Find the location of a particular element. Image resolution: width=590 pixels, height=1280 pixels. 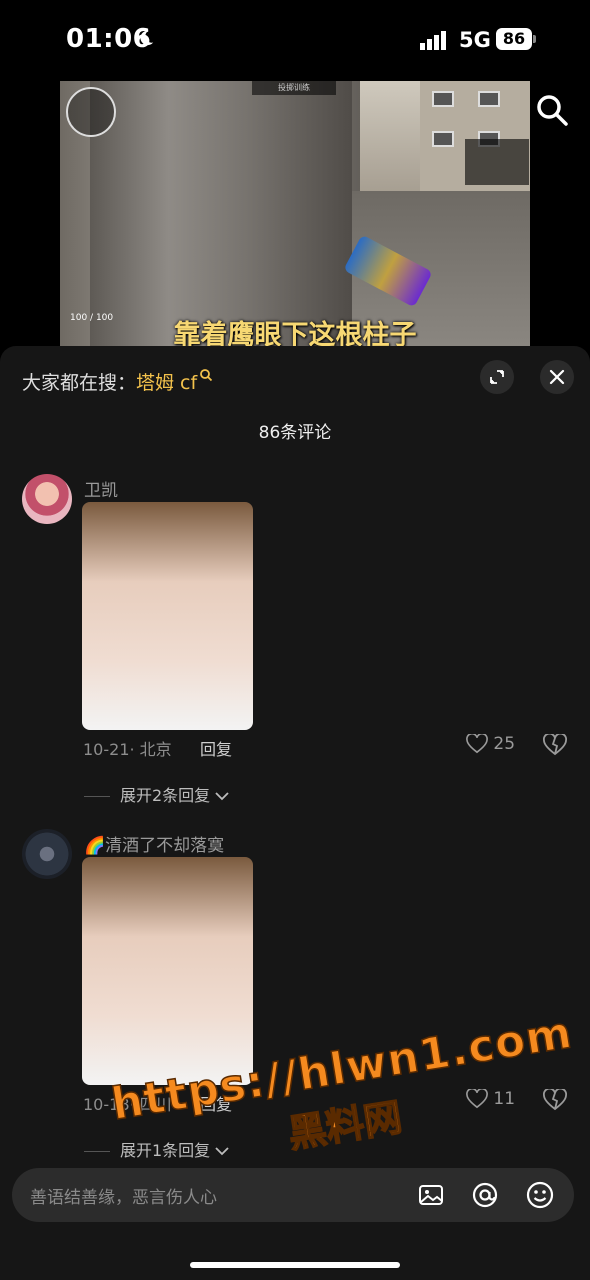

signal-icon is located at coordinates (433, 40).